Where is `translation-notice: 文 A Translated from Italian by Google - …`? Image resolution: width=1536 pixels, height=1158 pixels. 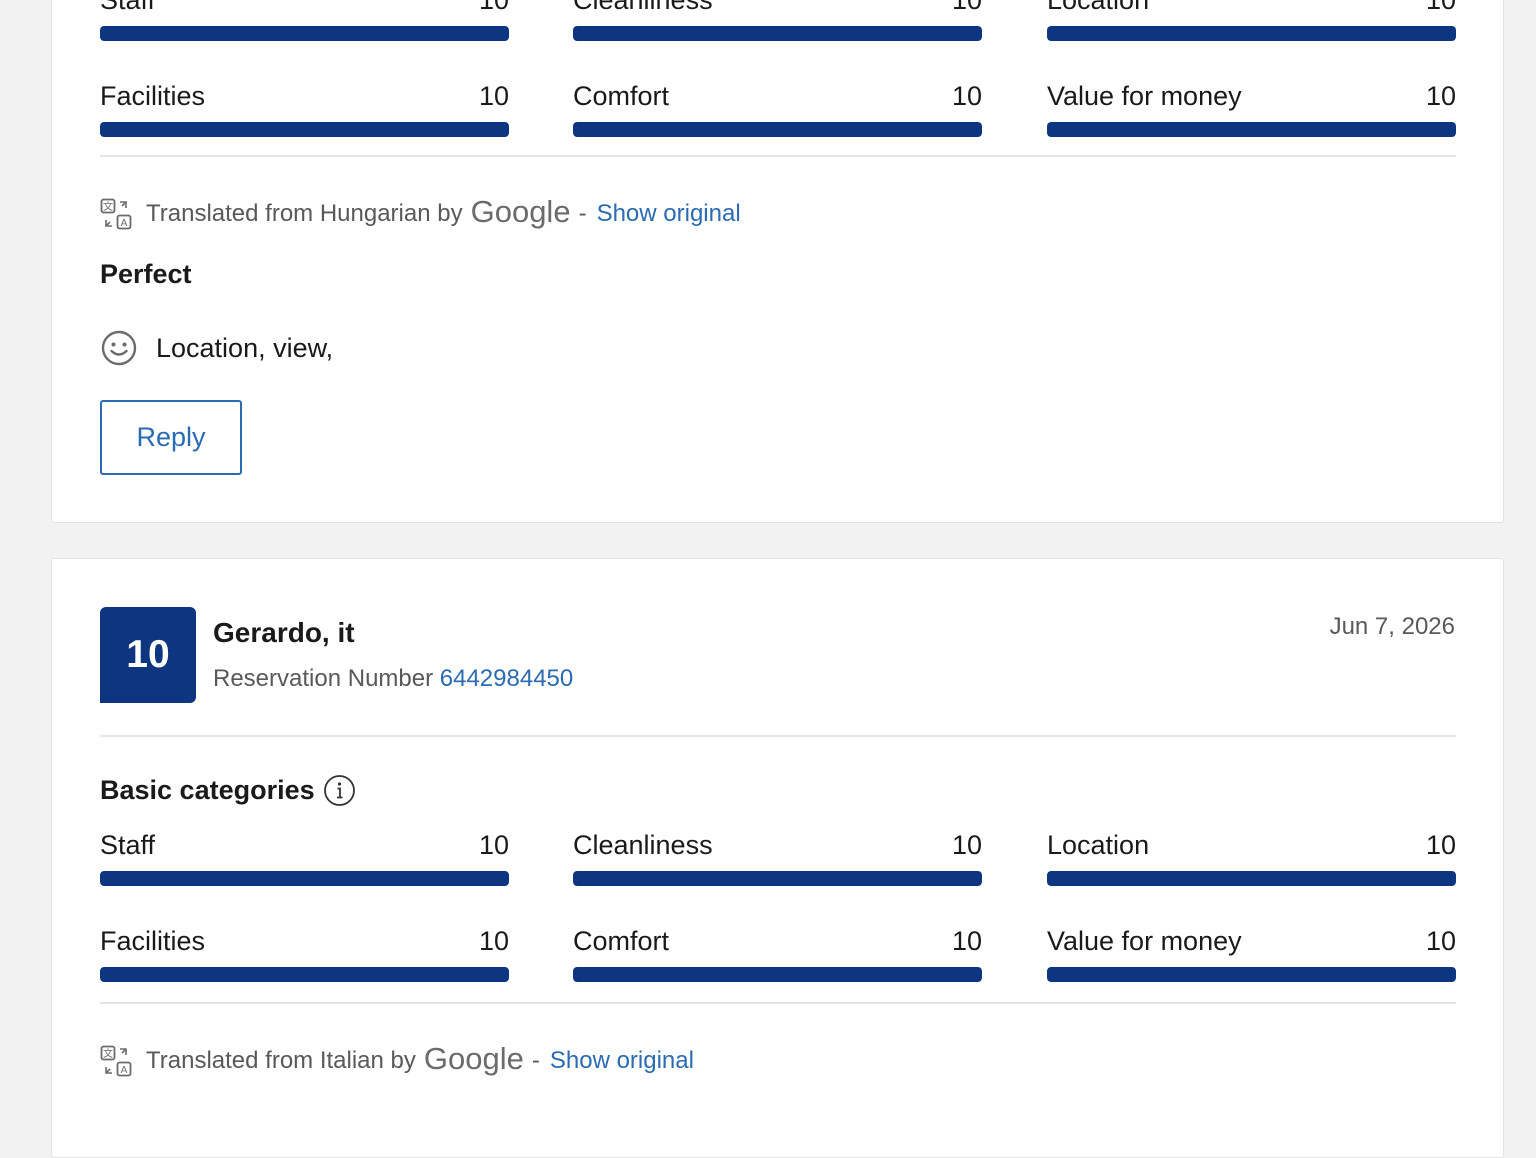 translation-notice: 文 A Translated from Italian by Google - … is located at coordinates (397, 1060).